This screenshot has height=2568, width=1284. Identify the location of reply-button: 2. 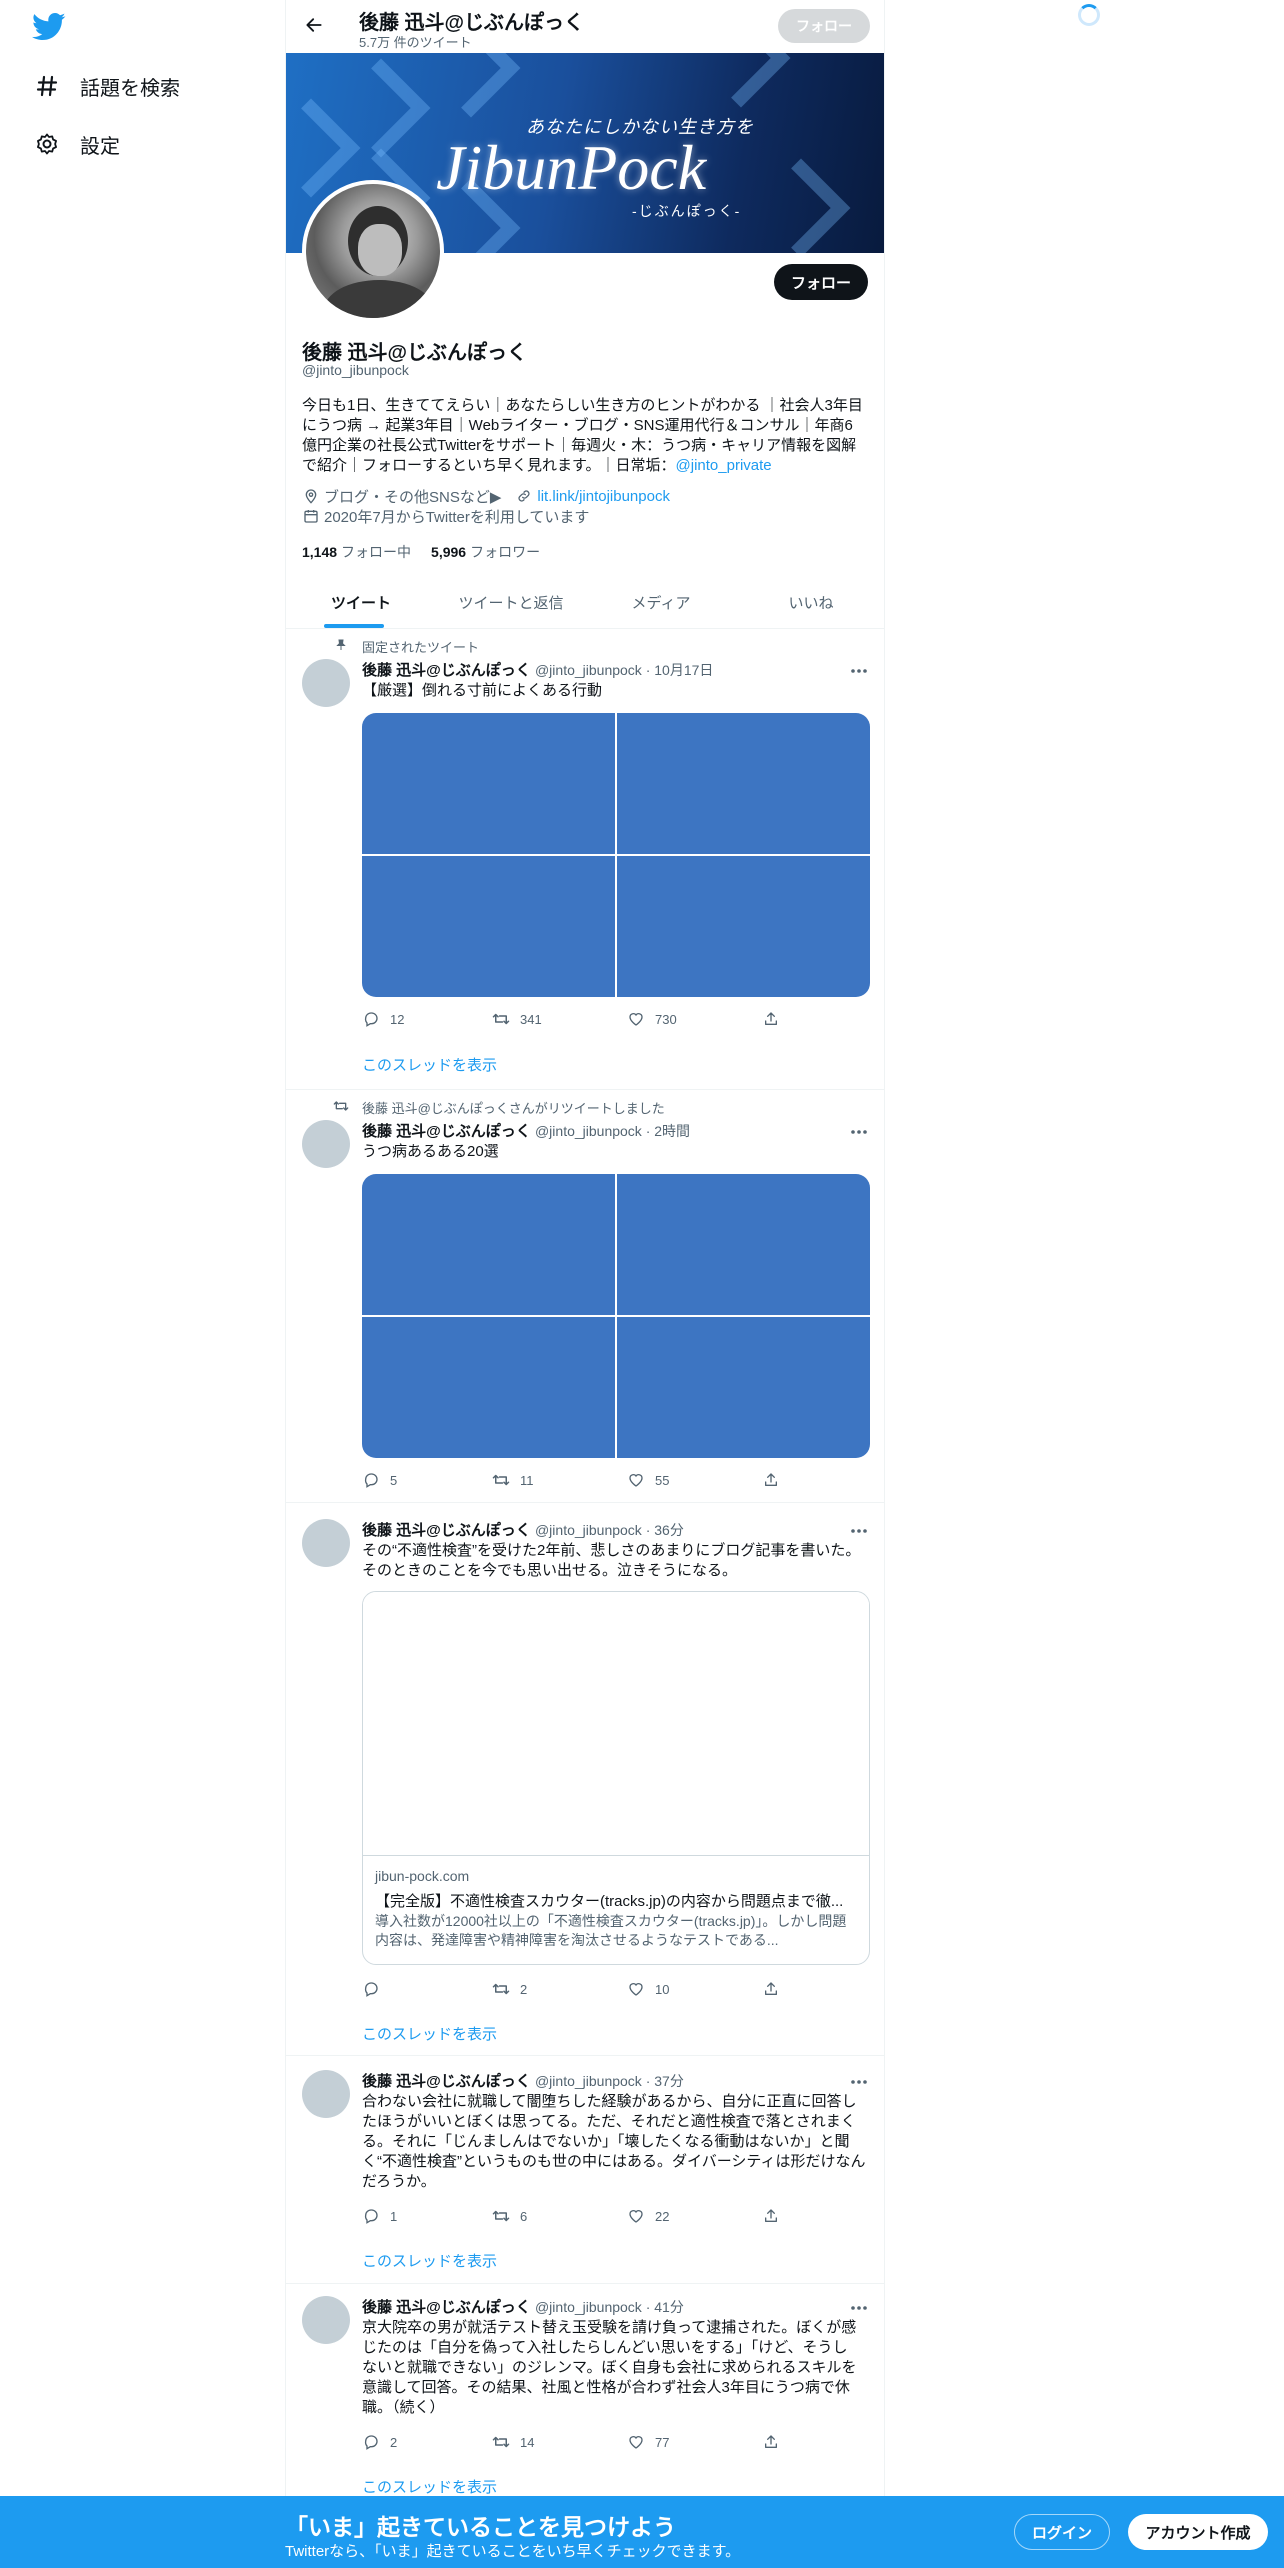
(427, 2442).